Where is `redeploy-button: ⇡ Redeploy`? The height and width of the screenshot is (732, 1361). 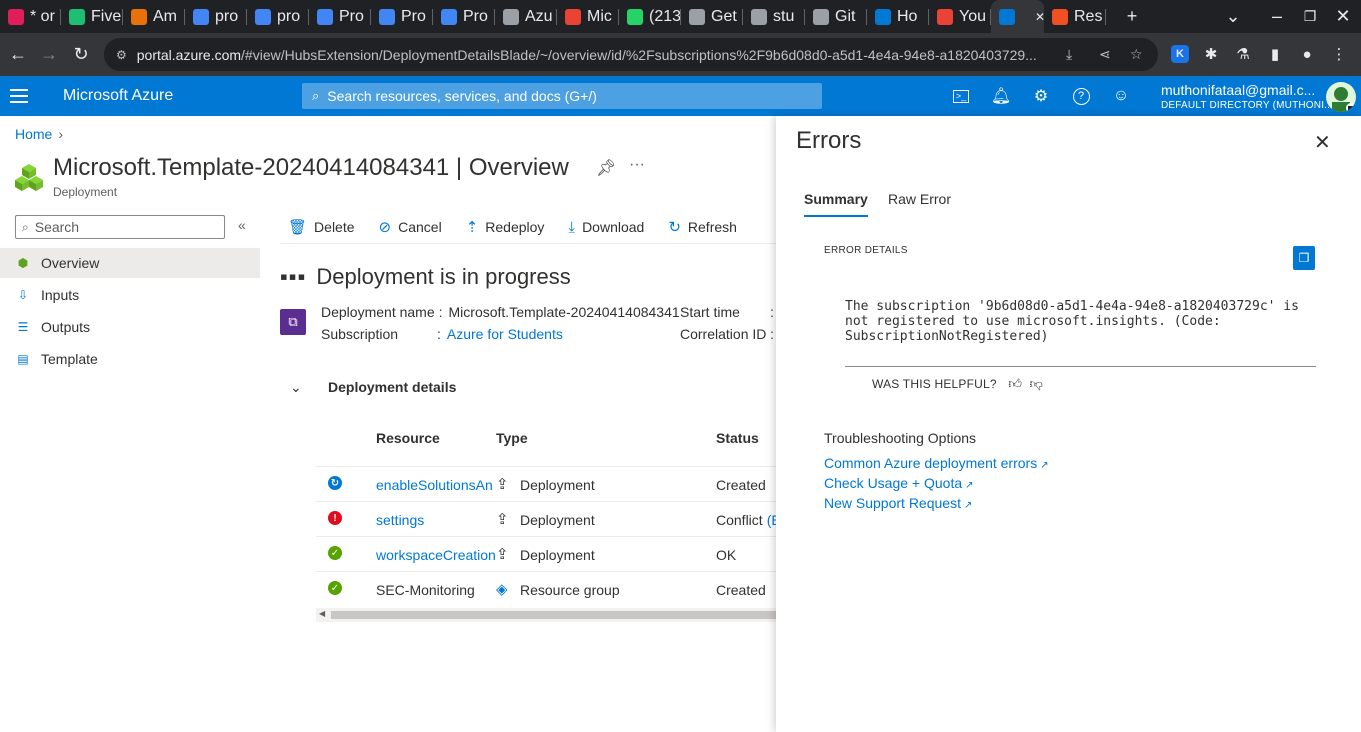 redeploy-button: ⇡ Redeploy is located at coordinates (501, 227).